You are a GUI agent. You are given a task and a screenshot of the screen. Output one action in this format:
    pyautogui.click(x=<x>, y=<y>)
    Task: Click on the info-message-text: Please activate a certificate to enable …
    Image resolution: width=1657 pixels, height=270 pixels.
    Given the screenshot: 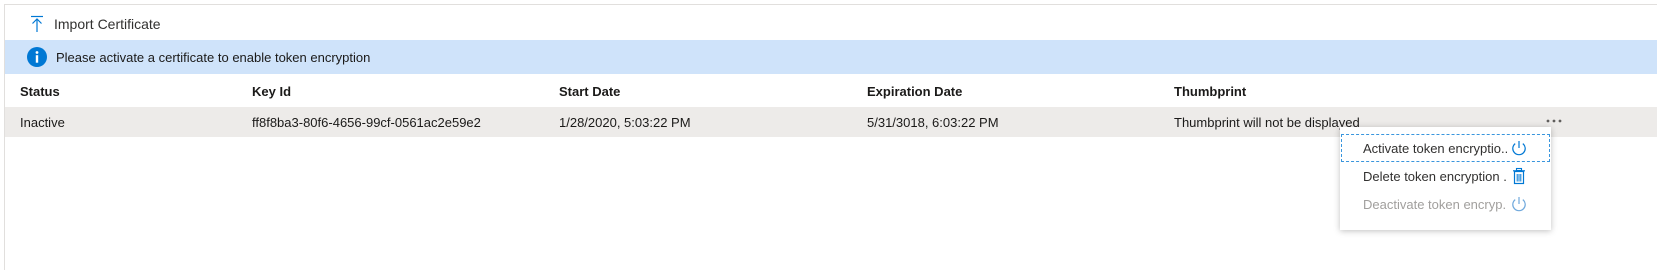 What is the action you would take?
    pyautogui.click(x=213, y=57)
    